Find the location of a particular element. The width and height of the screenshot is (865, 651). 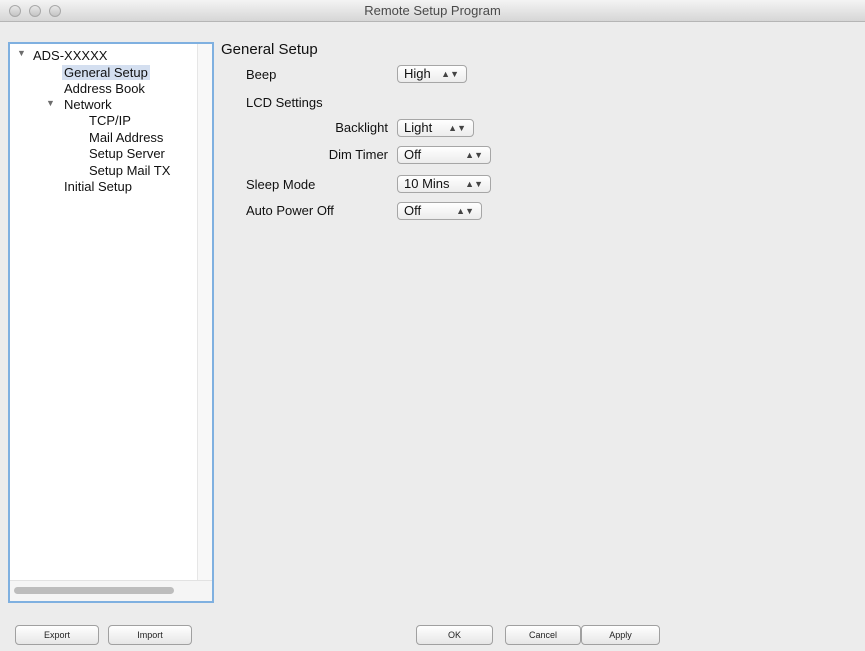

beep-label: Beep is located at coordinates (261, 74).